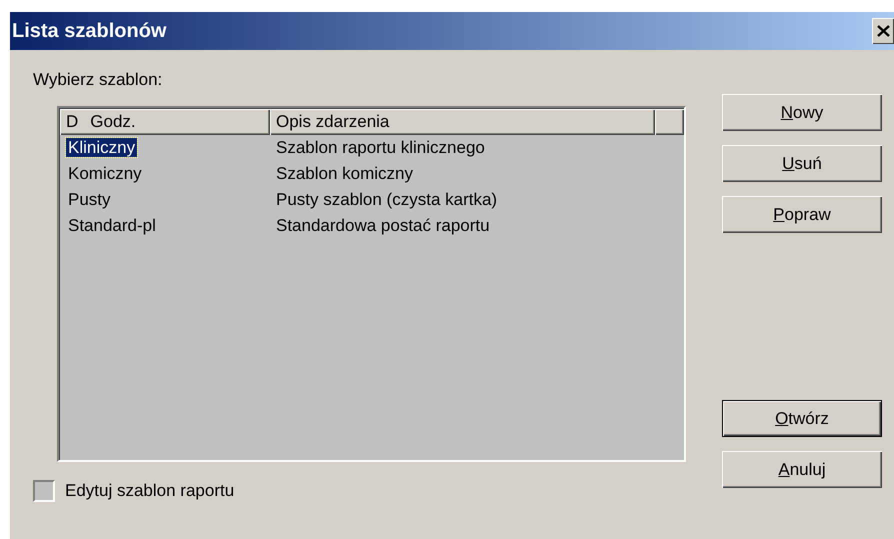  What do you see at coordinates (88, 31) in the screenshot?
I see `window-title: Lista szablonów` at bounding box center [88, 31].